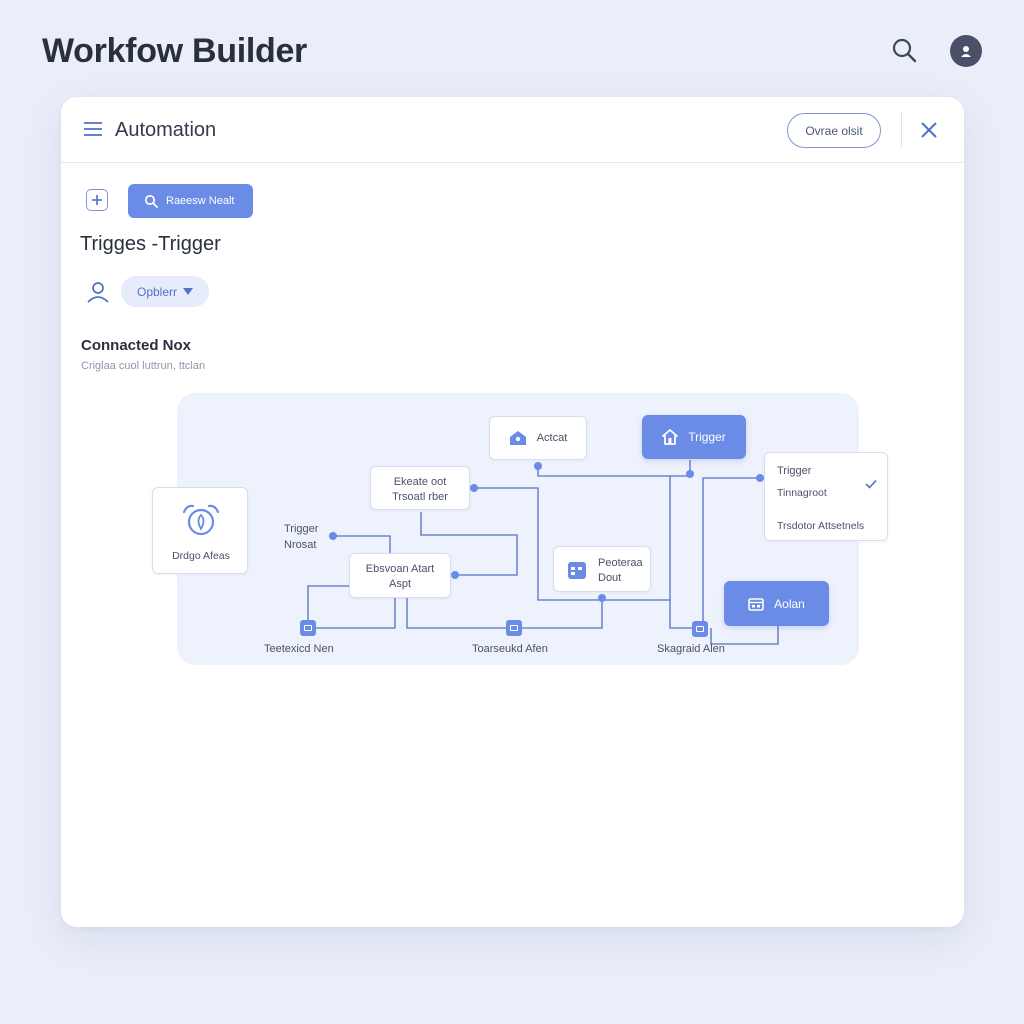 The image size is (1024, 1024). What do you see at coordinates (834, 130) in the screenshot?
I see `header-pill-button: Ovrae olsit` at bounding box center [834, 130].